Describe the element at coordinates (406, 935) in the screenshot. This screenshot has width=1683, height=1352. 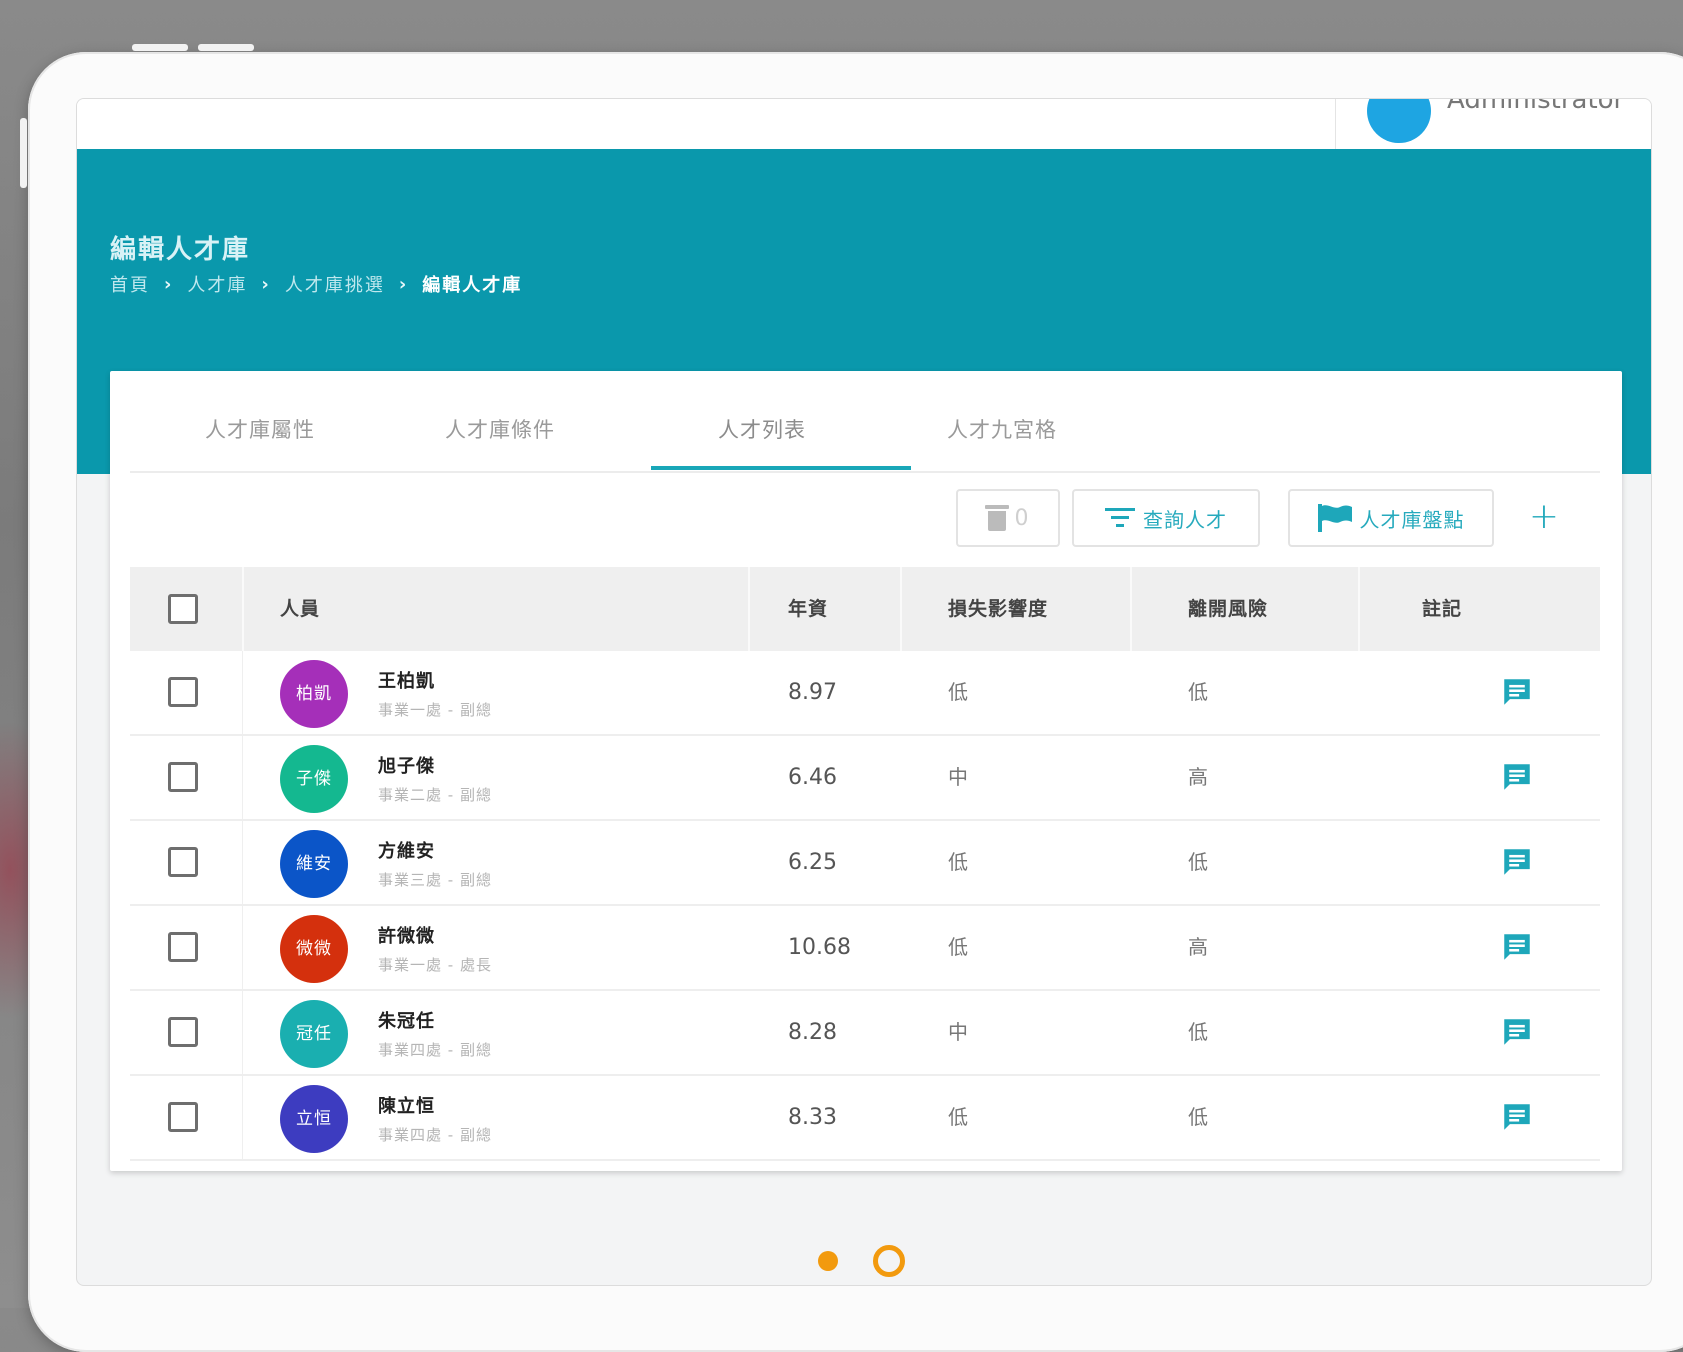
I see `person-name: 許微微` at that location.